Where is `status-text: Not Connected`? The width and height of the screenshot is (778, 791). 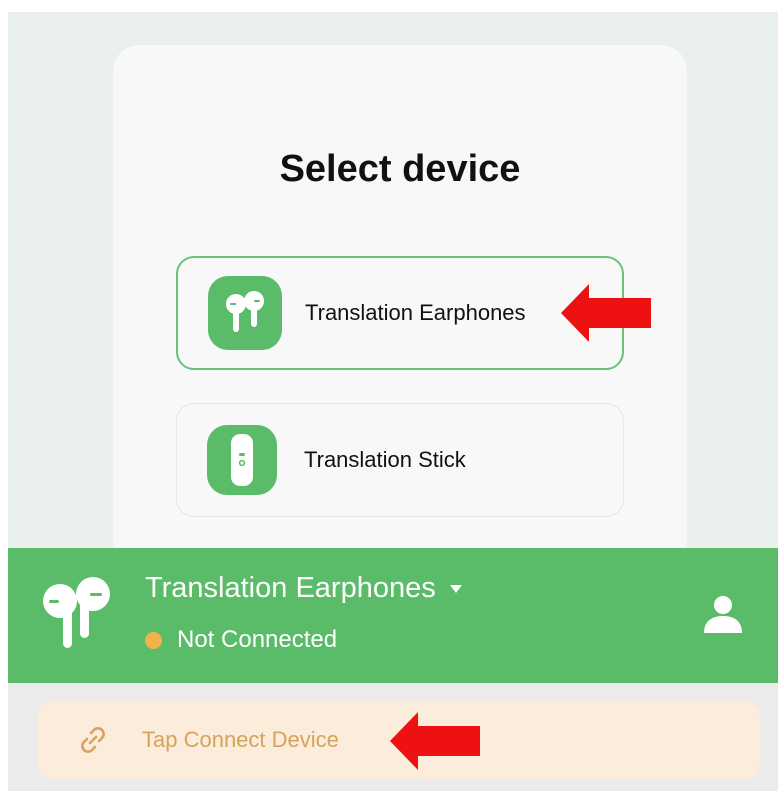
status-text: Not Connected is located at coordinates (257, 639).